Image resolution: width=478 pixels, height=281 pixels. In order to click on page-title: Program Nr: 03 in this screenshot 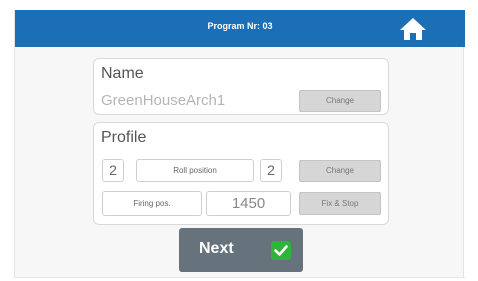, I will do `click(240, 26)`.